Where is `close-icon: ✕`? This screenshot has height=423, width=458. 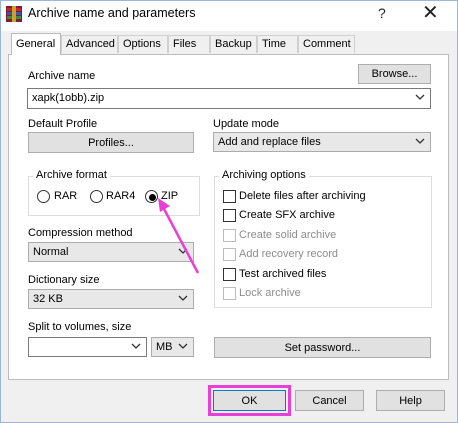
close-icon: ✕ is located at coordinates (430, 13).